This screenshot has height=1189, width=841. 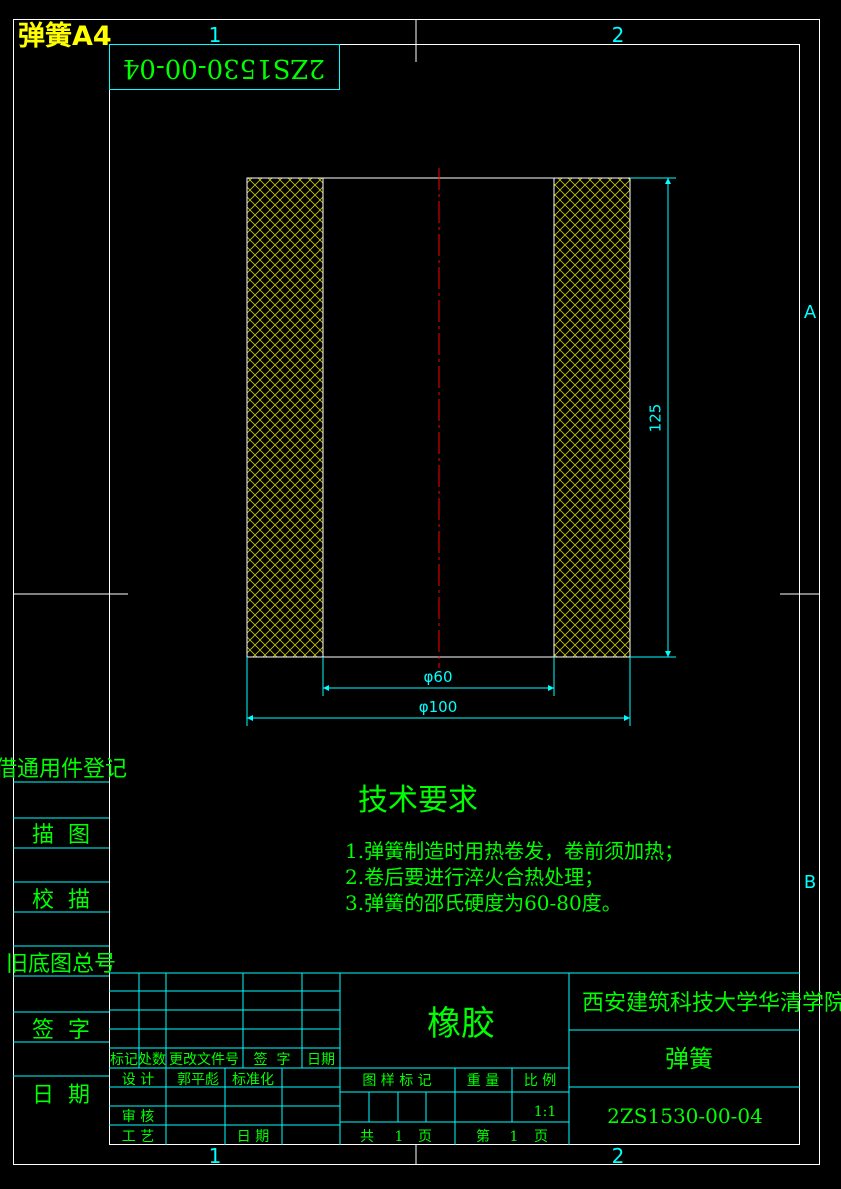 I want to click on header-count: 处数, so click(x=152, y=1060).